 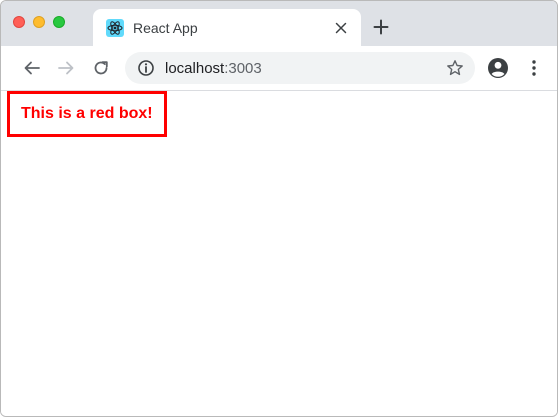 I want to click on red-box-text: This is a red box!, so click(x=87, y=113).